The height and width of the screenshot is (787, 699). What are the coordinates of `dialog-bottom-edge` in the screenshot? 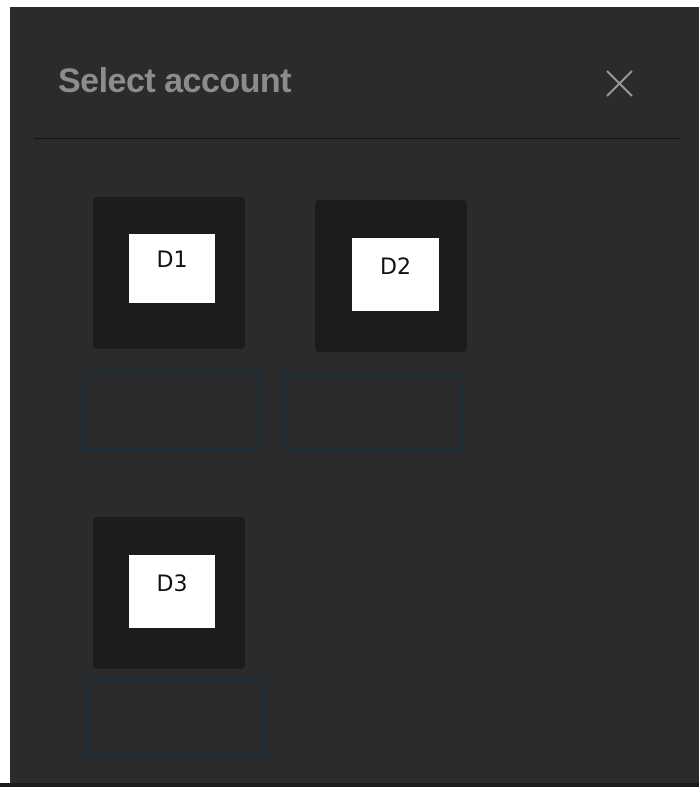 It's located at (349, 785).